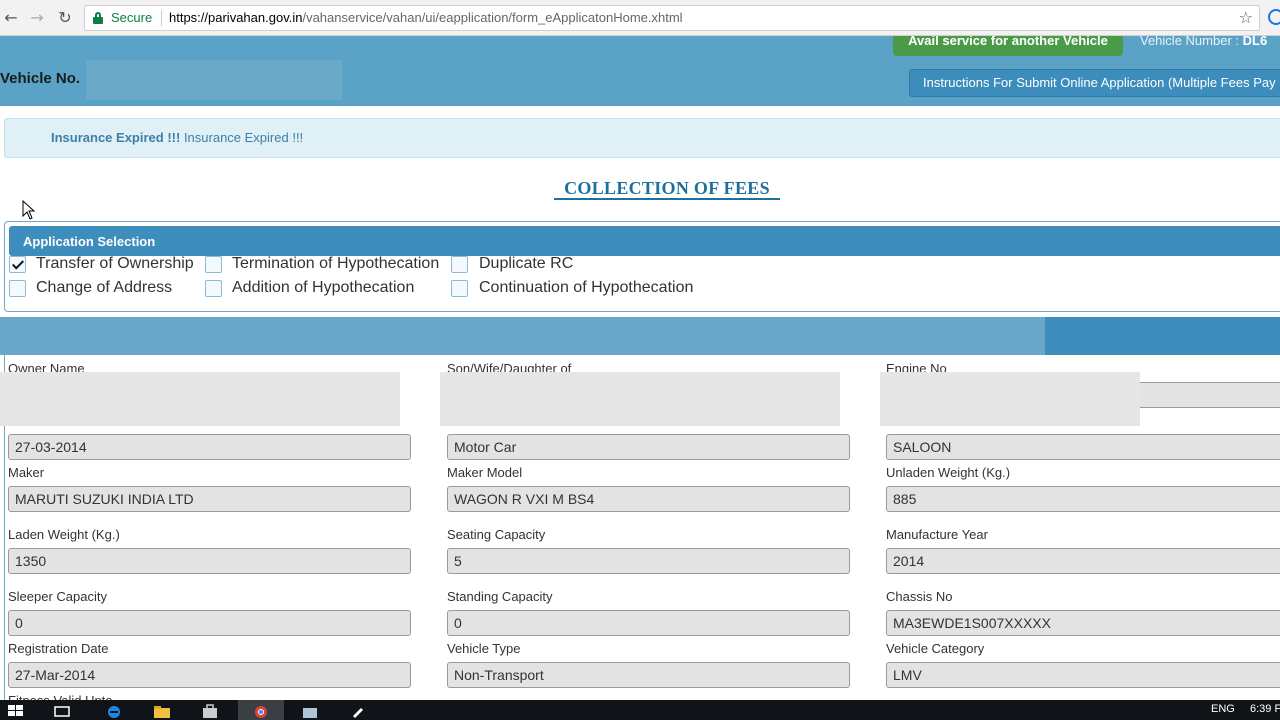 The width and height of the screenshot is (1280, 720). I want to click on standing-capacity-label: Standing Capacity, so click(500, 596).